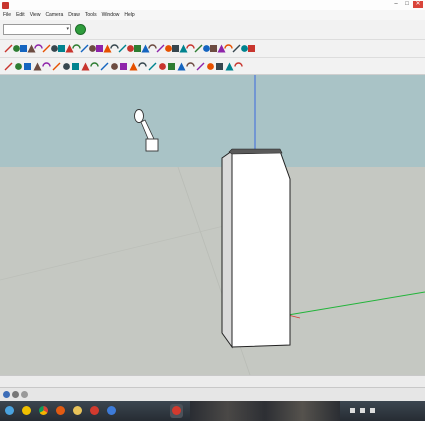 This screenshot has height=421, width=425. Describe the element at coordinates (27, 66) in the screenshot. I see `paint-icon` at that location.